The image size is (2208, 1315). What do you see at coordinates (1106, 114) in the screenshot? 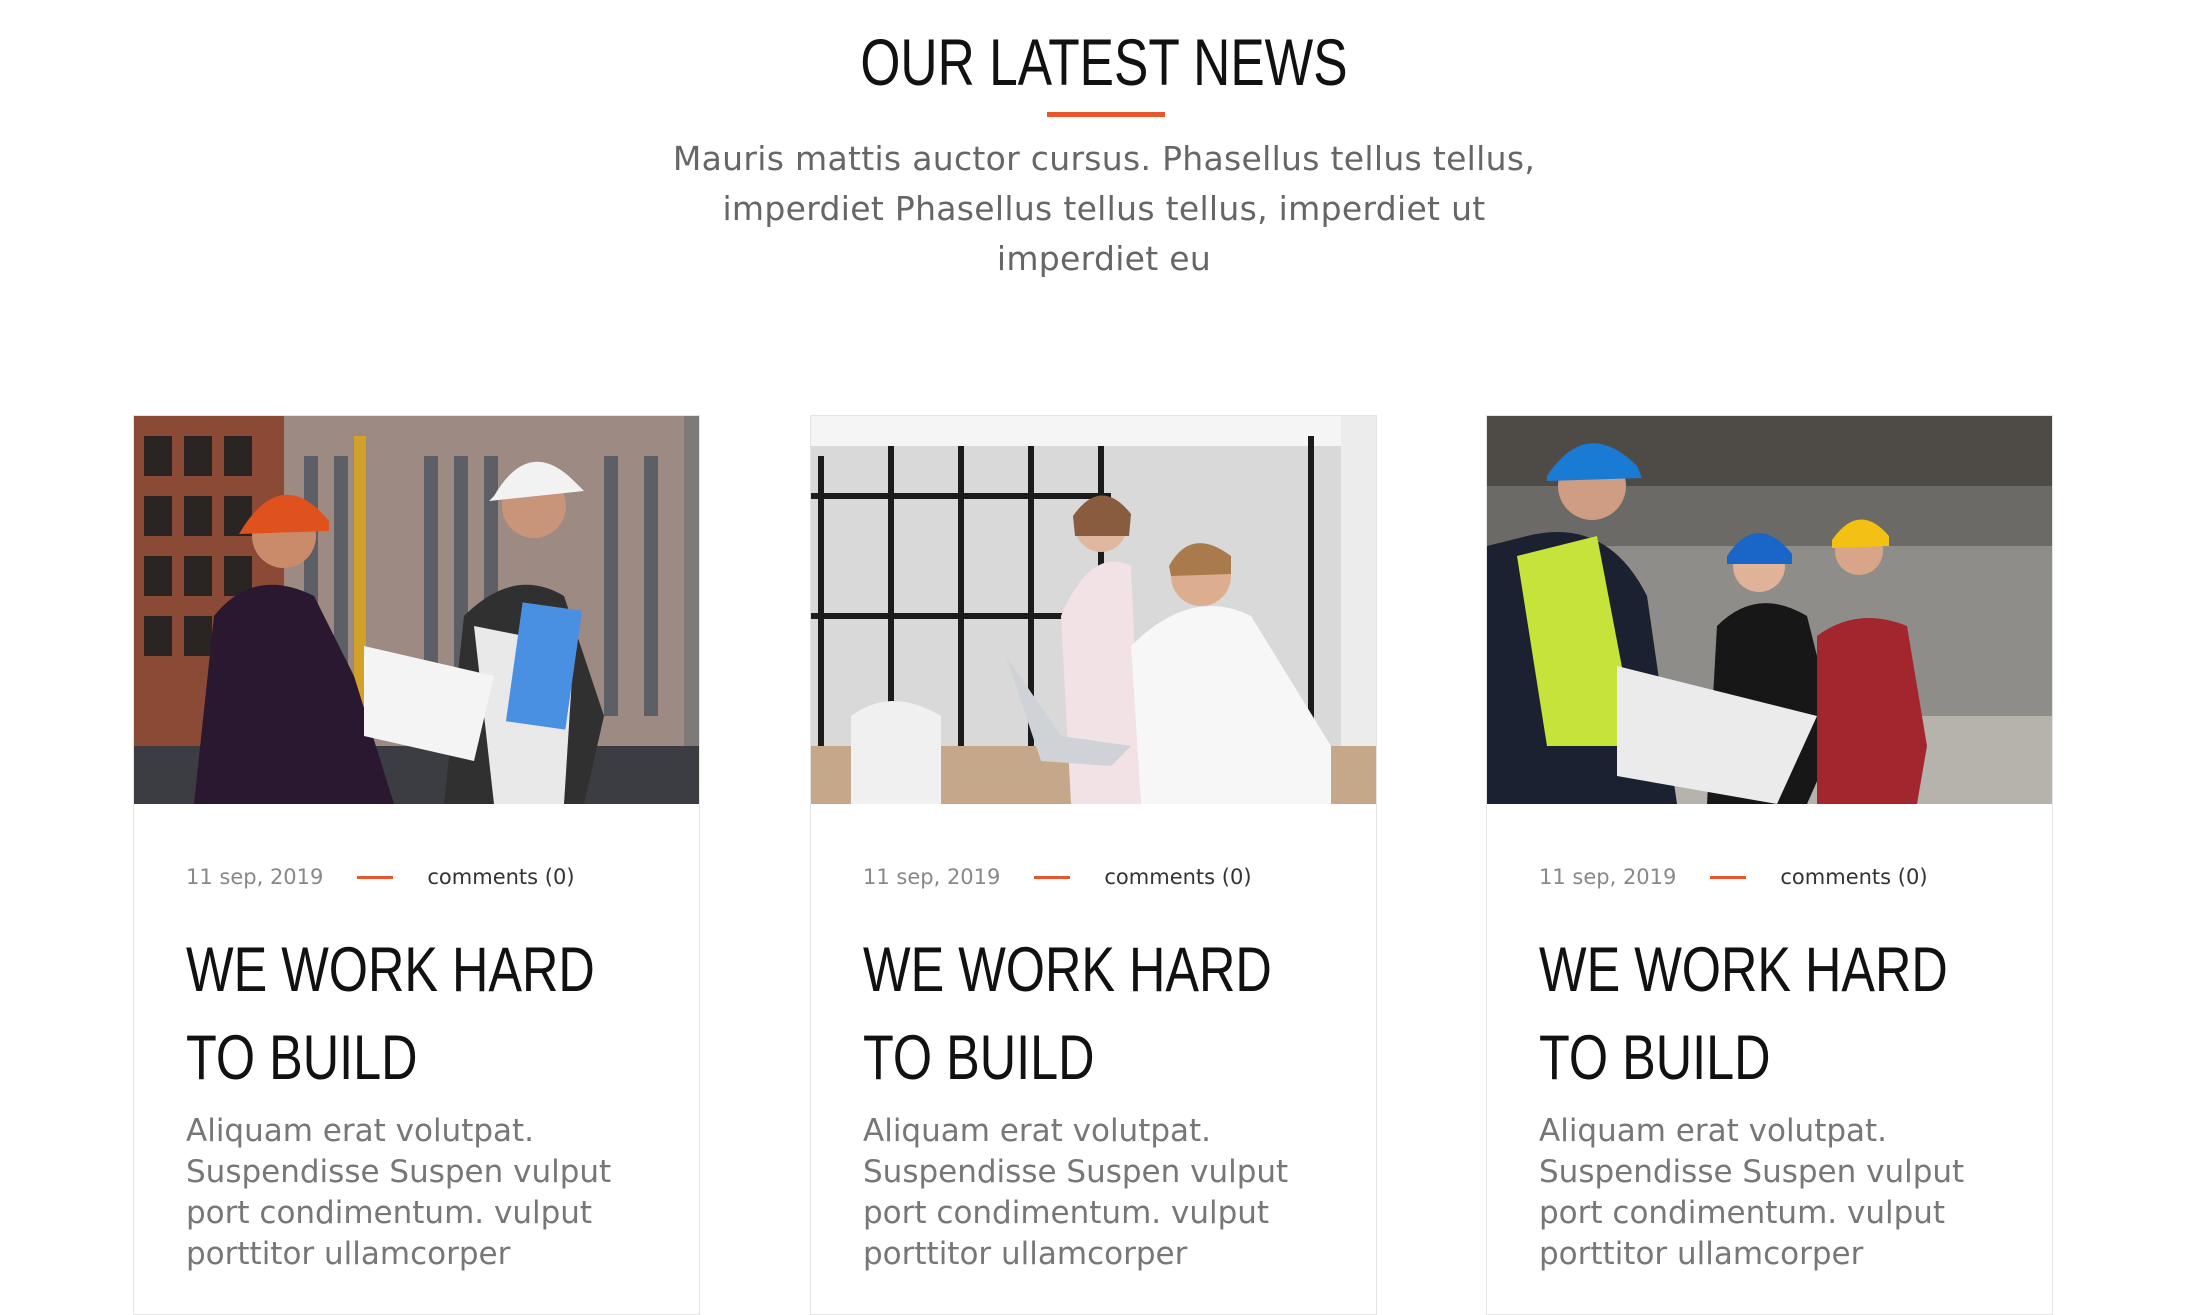
I see `title-underline` at bounding box center [1106, 114].